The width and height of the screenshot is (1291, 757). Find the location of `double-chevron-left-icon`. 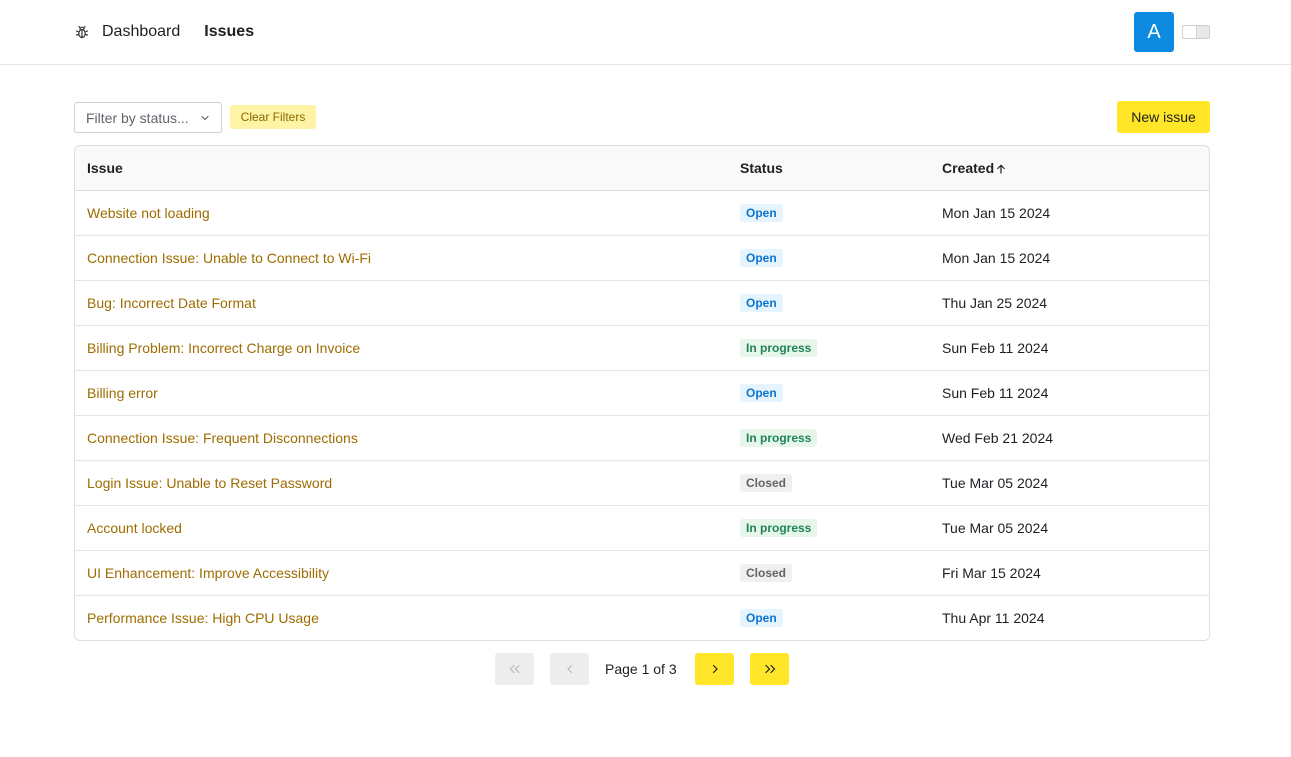

double-chevron-left-icon is located at coordinates (514, 669).